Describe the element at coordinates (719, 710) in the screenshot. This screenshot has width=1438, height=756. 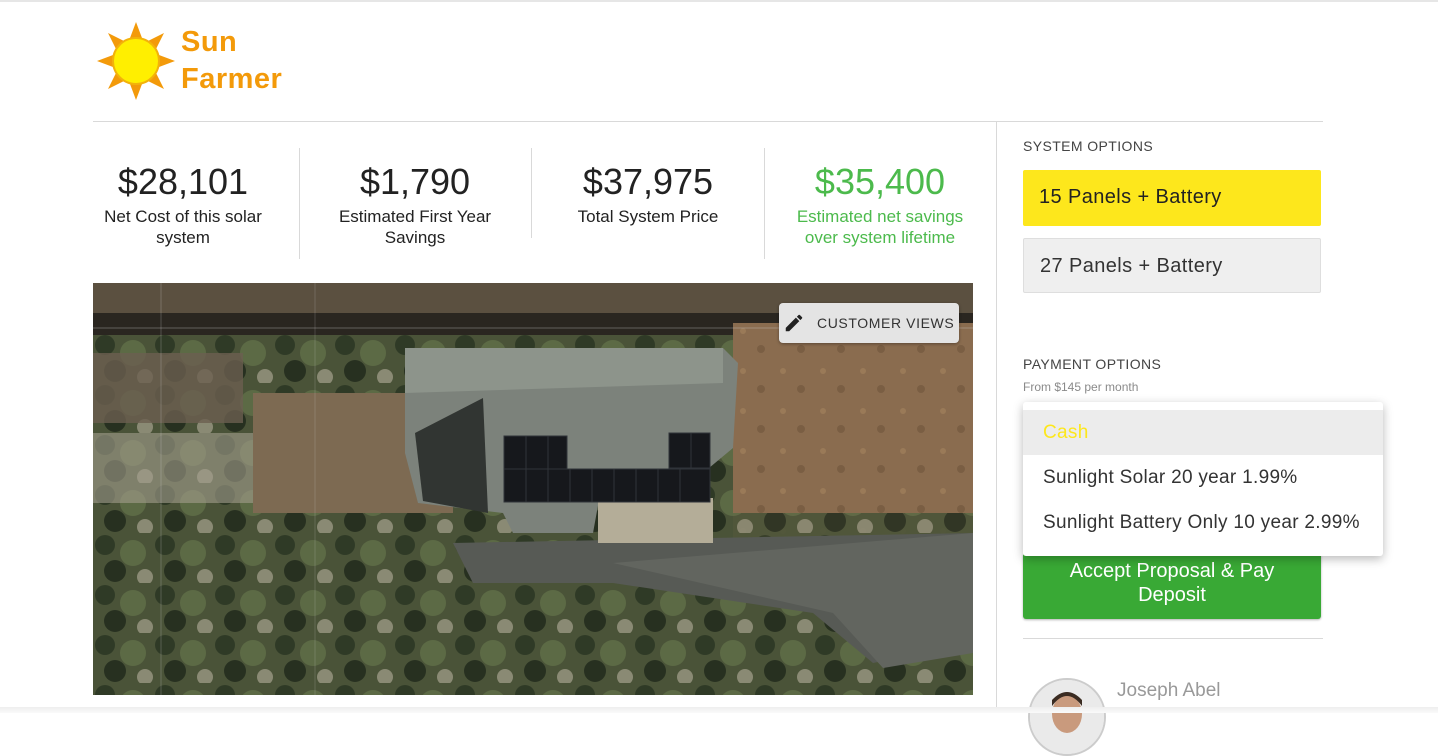
I see `bottom-edge` at that location.